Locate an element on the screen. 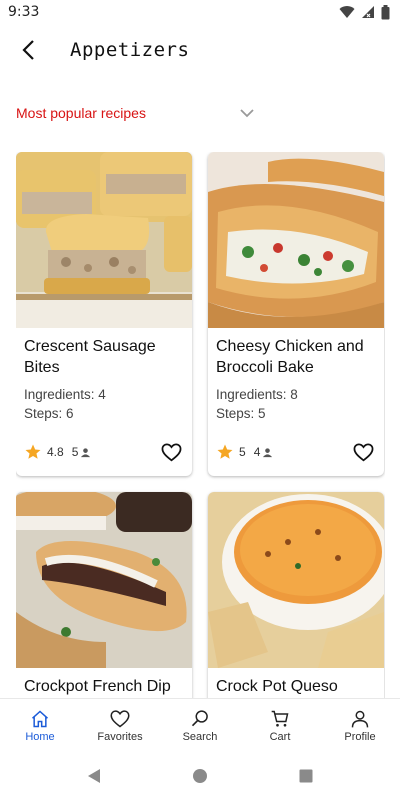 The image size is (400, 800). cart-icon is located at coordinates (280, 718).